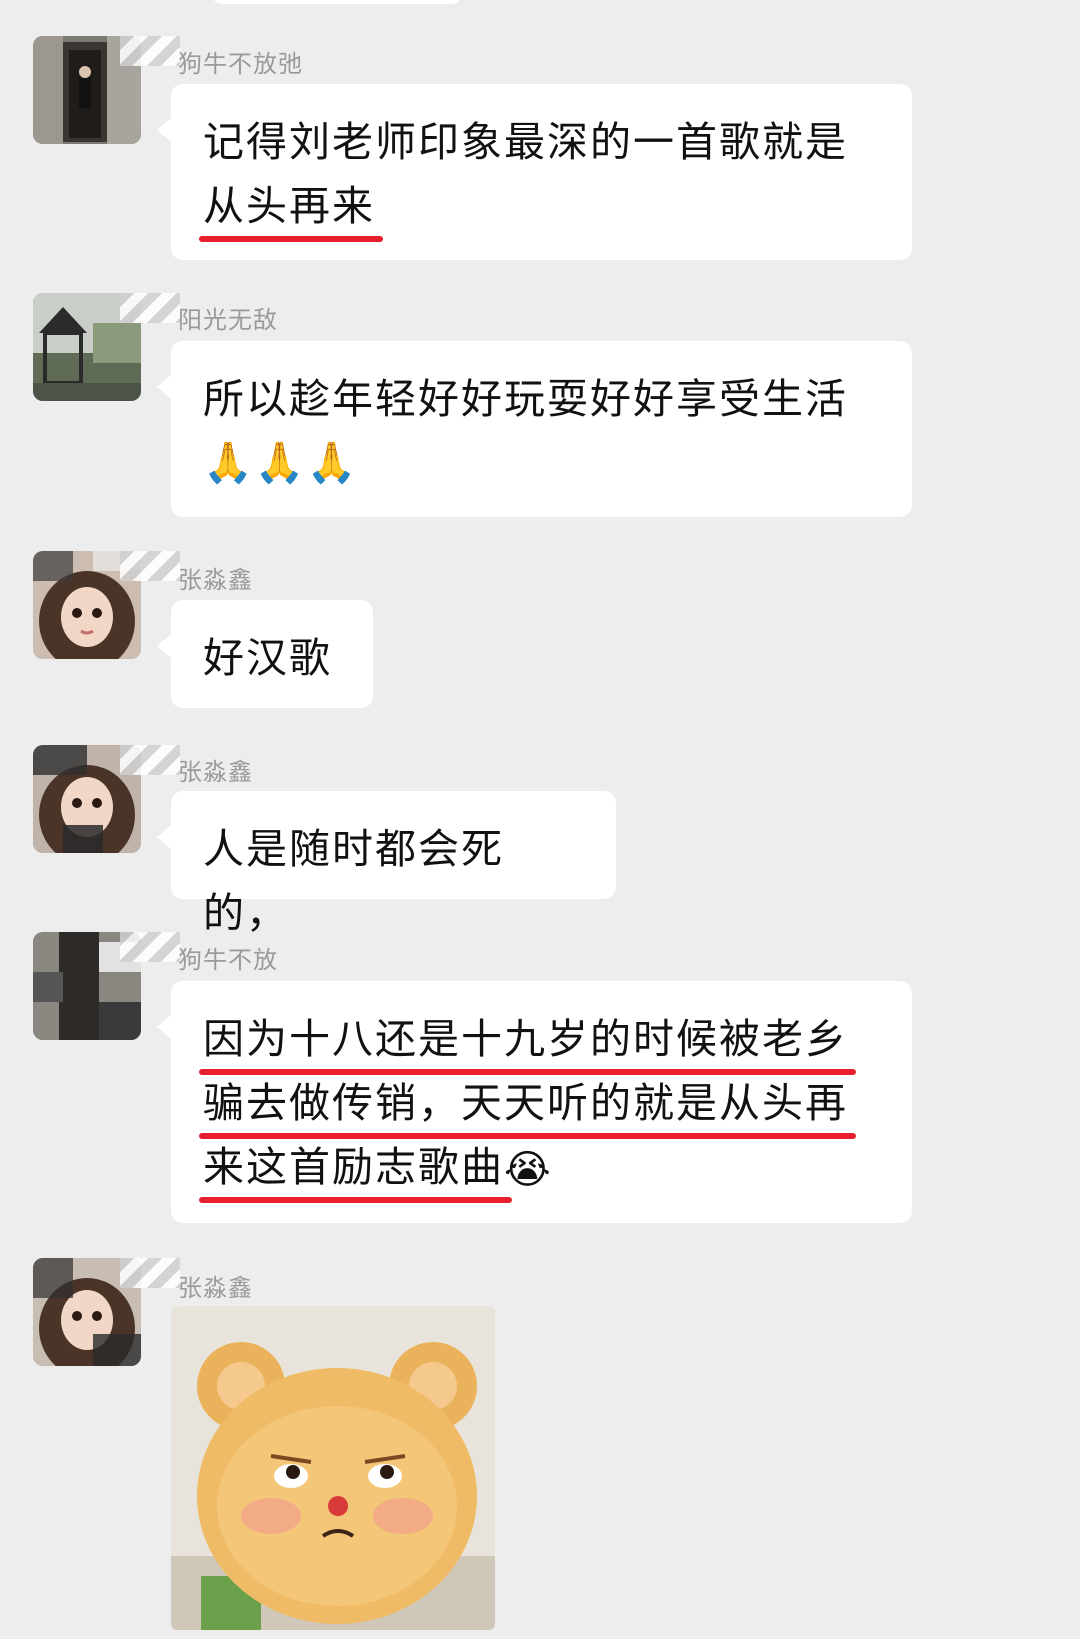 The image size is (1080, 1639). What do you see at coordinates (267, 658) in the screenshot?
I see `message-text: 好汉歌` at bounding box center [267, 658].